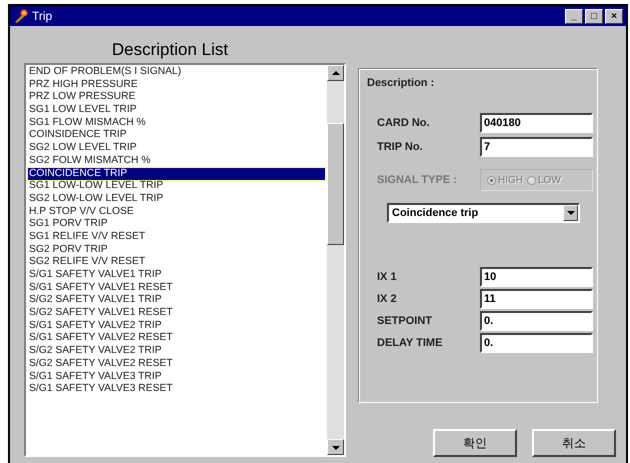 The height and width of the screenshot is (463, 630). Describe the element at coordinates (176, 275) in the screenshot. I see `list-item: S/G1 SAFETY VALVE1 TRIP` at that location.